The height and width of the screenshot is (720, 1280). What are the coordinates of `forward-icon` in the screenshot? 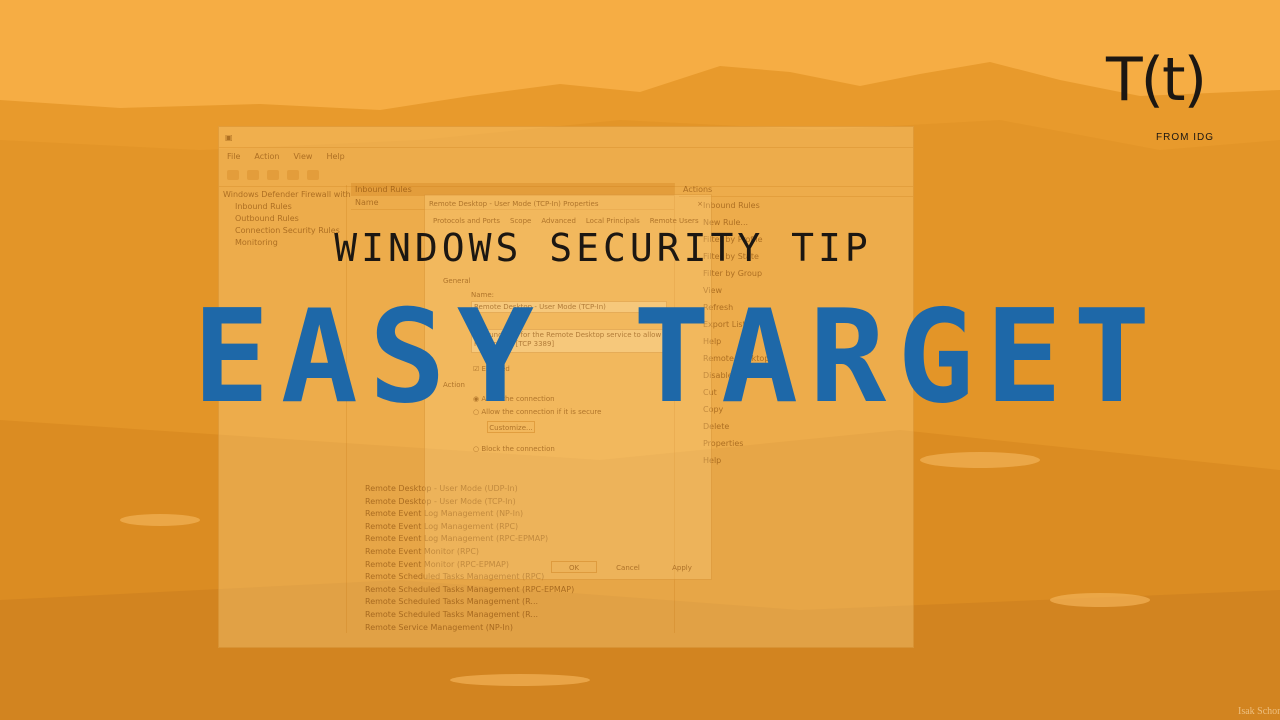 It's located at (253, 175).